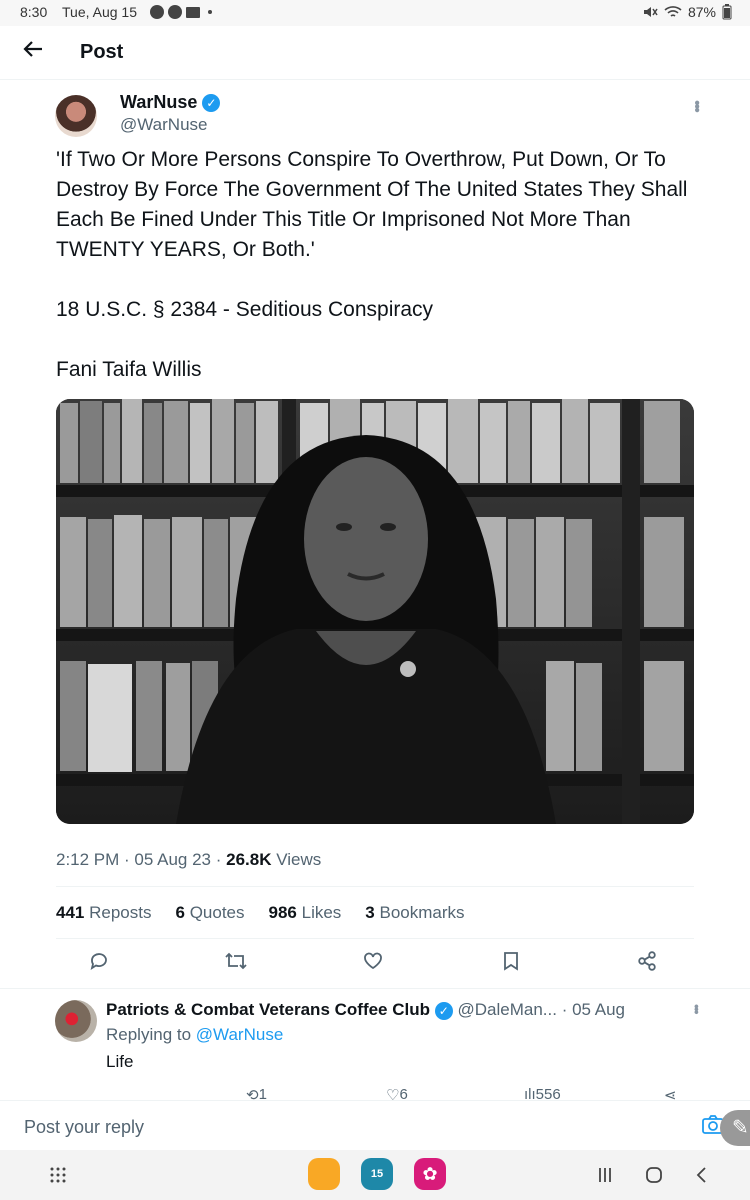 This screenshot has height=1200, width=750. I want to click on views-count: 26.8K, so click(249, 859).